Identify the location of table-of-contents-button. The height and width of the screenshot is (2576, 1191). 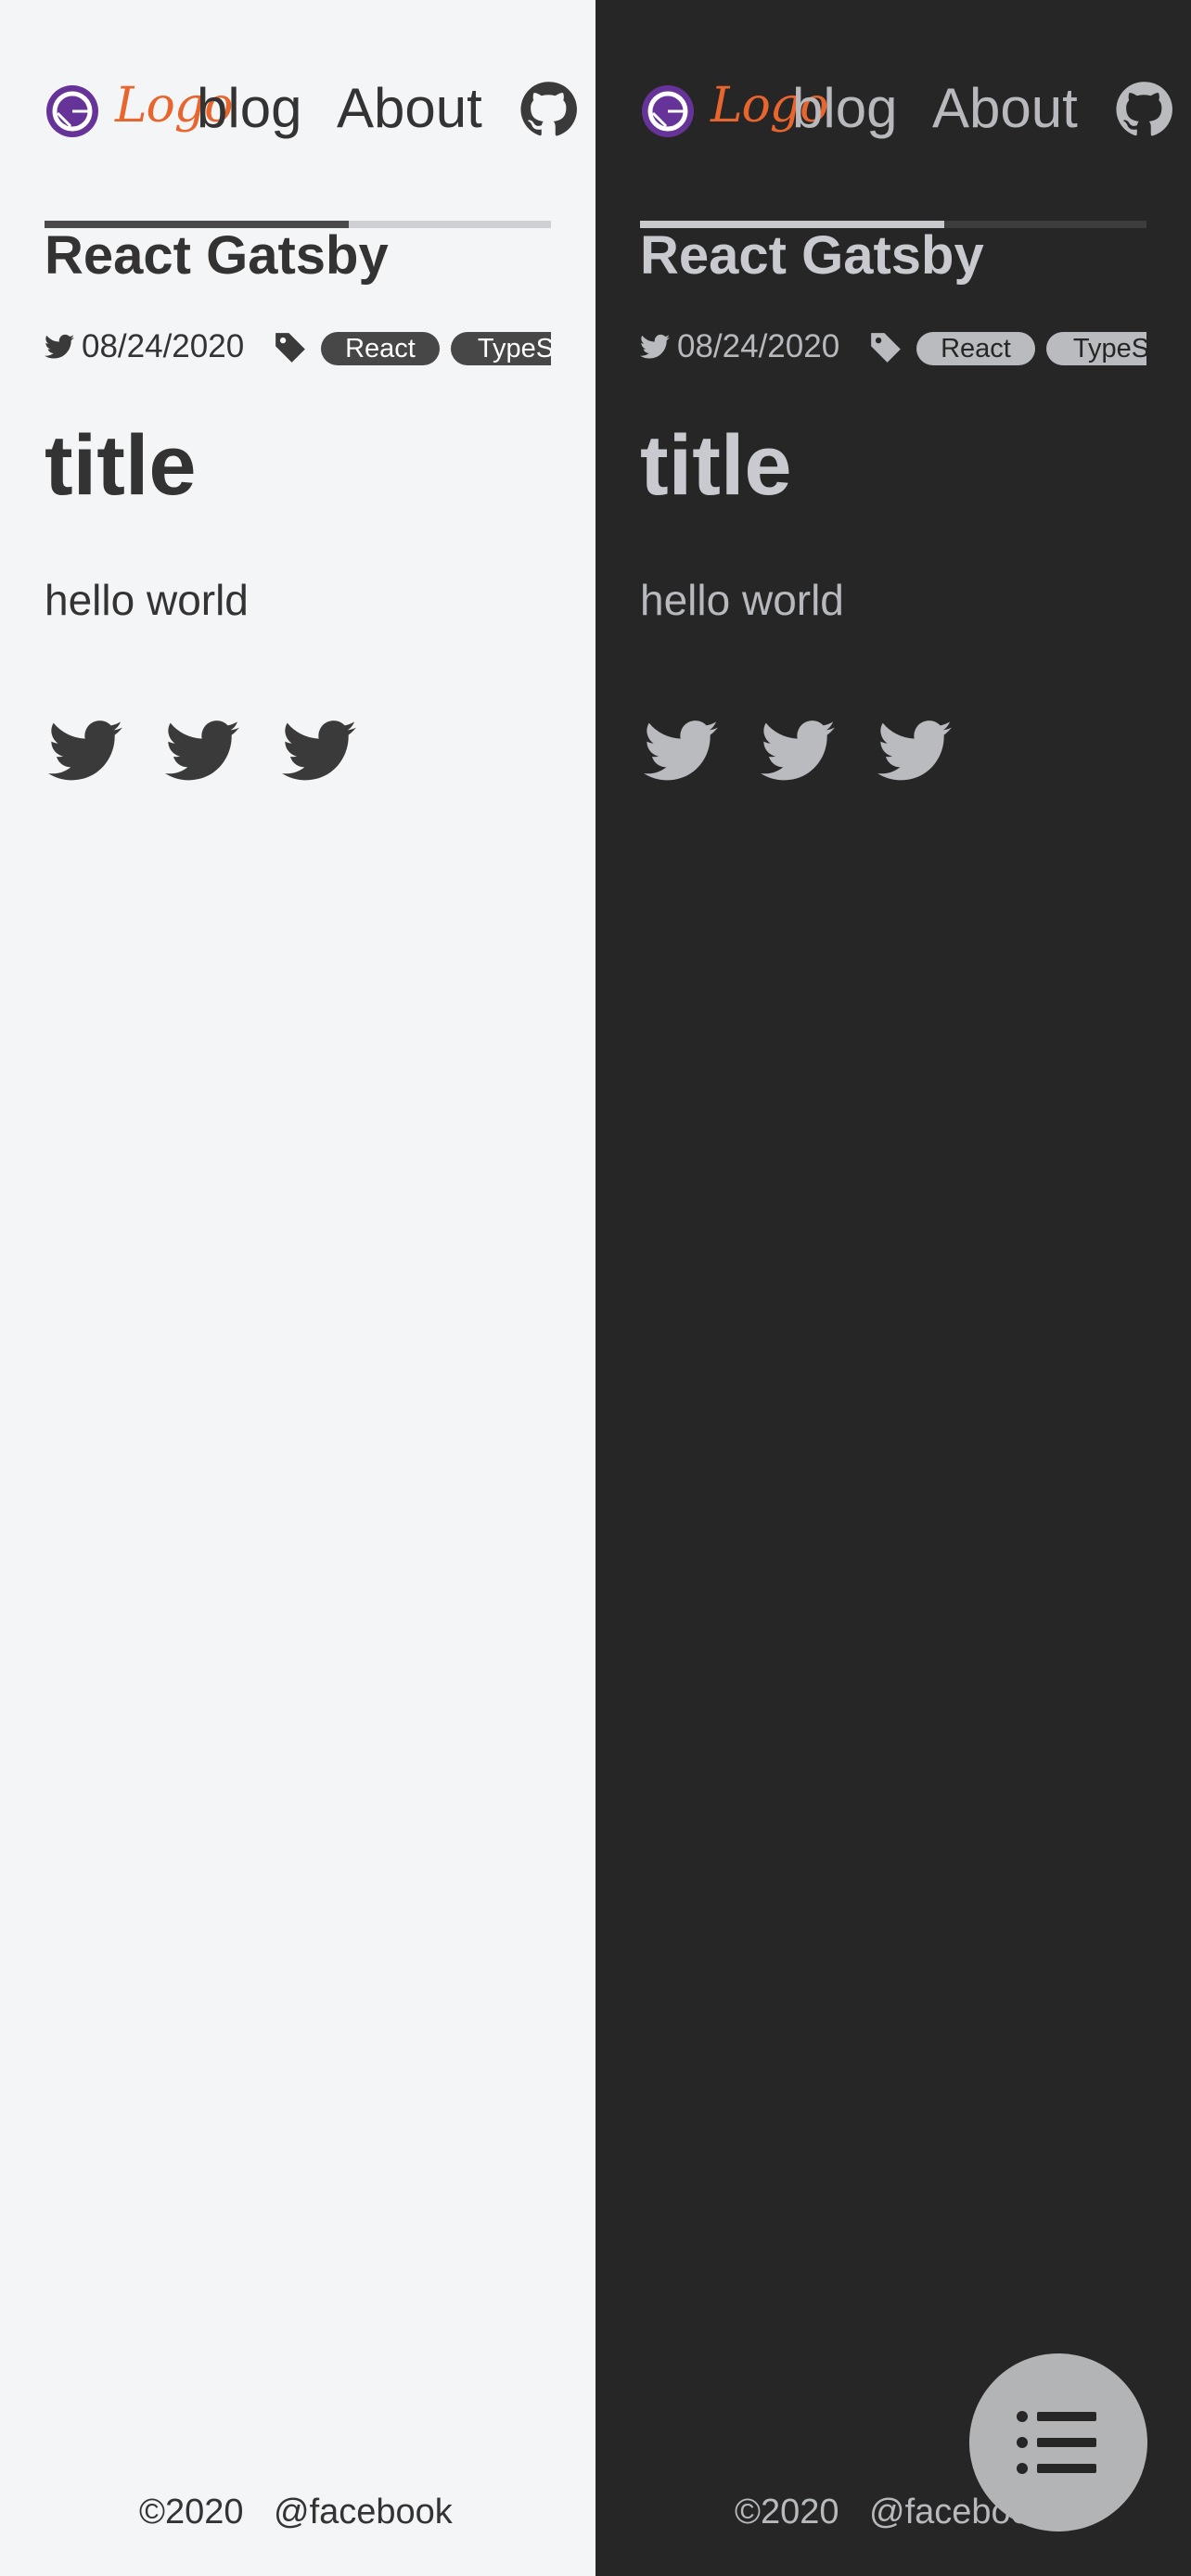
(1058, 2442).